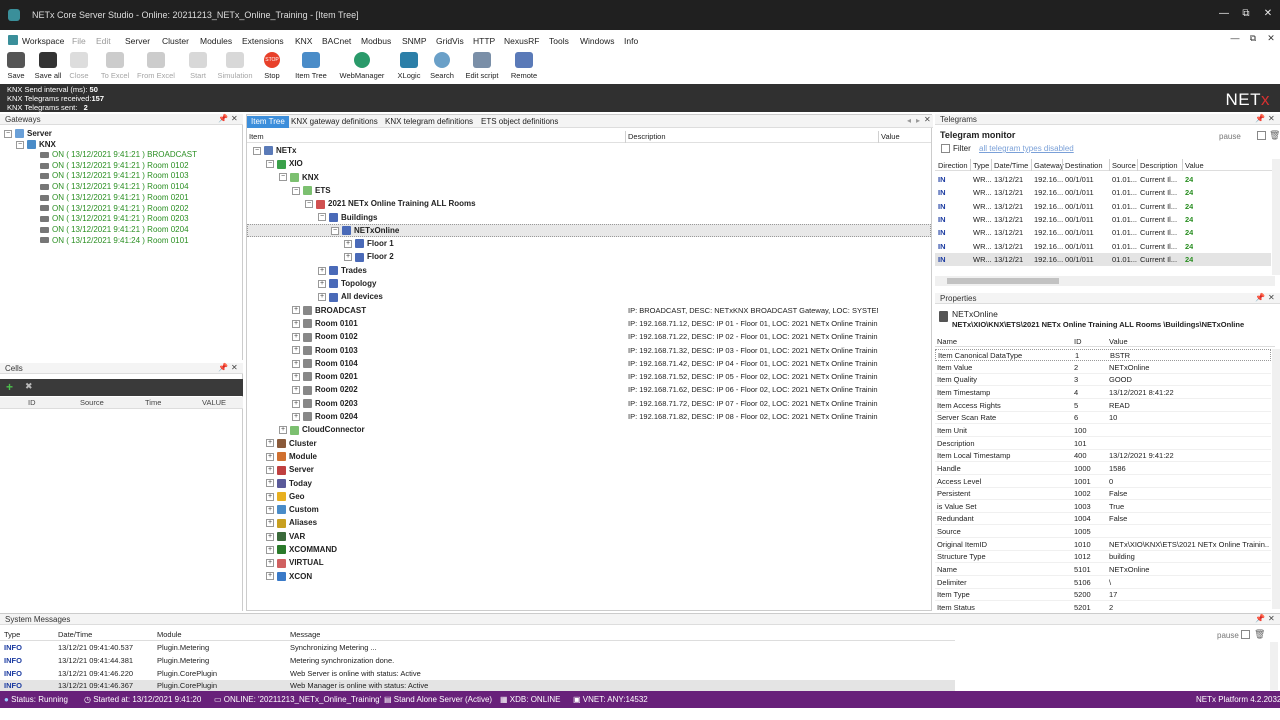 The width and height of the screenshot is (1280, 720). What do you see at coordinates (647, 136) in the screenshot?
I see `column-description: Description` at bounding box center [647, 136].